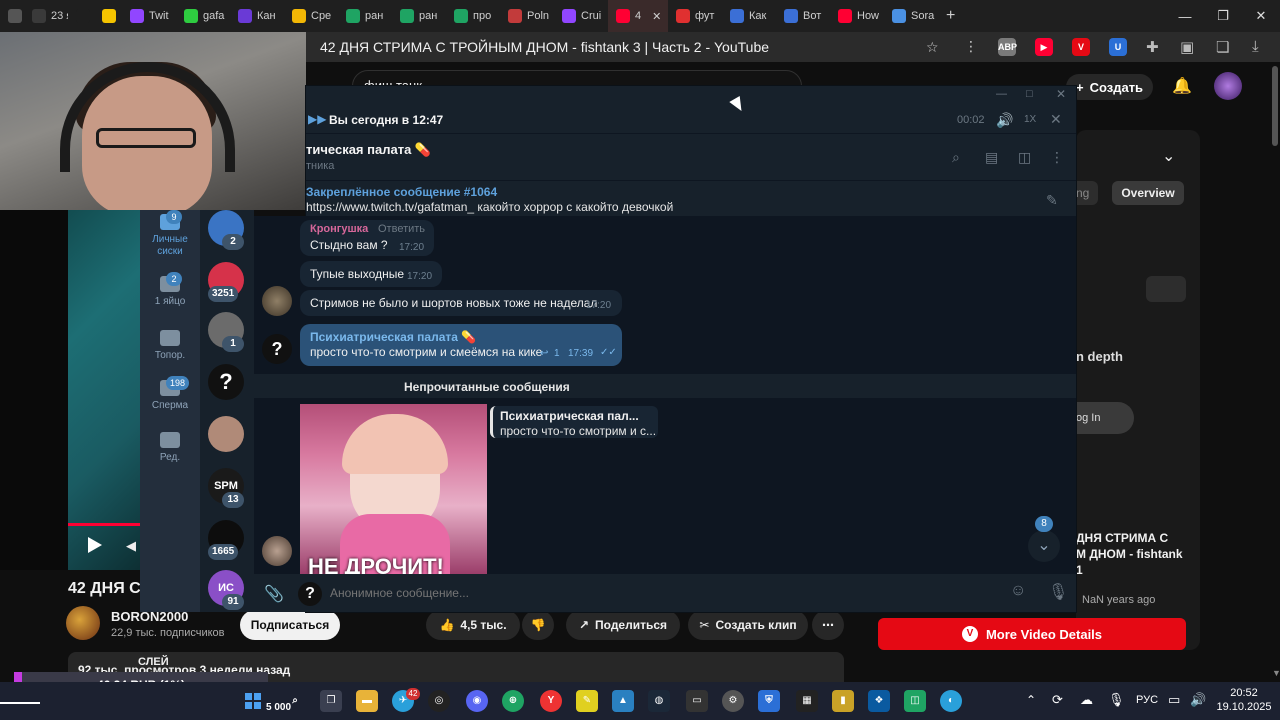 The width and height of the screenshot is (1280, 720). Describe the element at coordinates (1275, 106) in the screenshot. I see `page-scrollbar-thumb` at that location.